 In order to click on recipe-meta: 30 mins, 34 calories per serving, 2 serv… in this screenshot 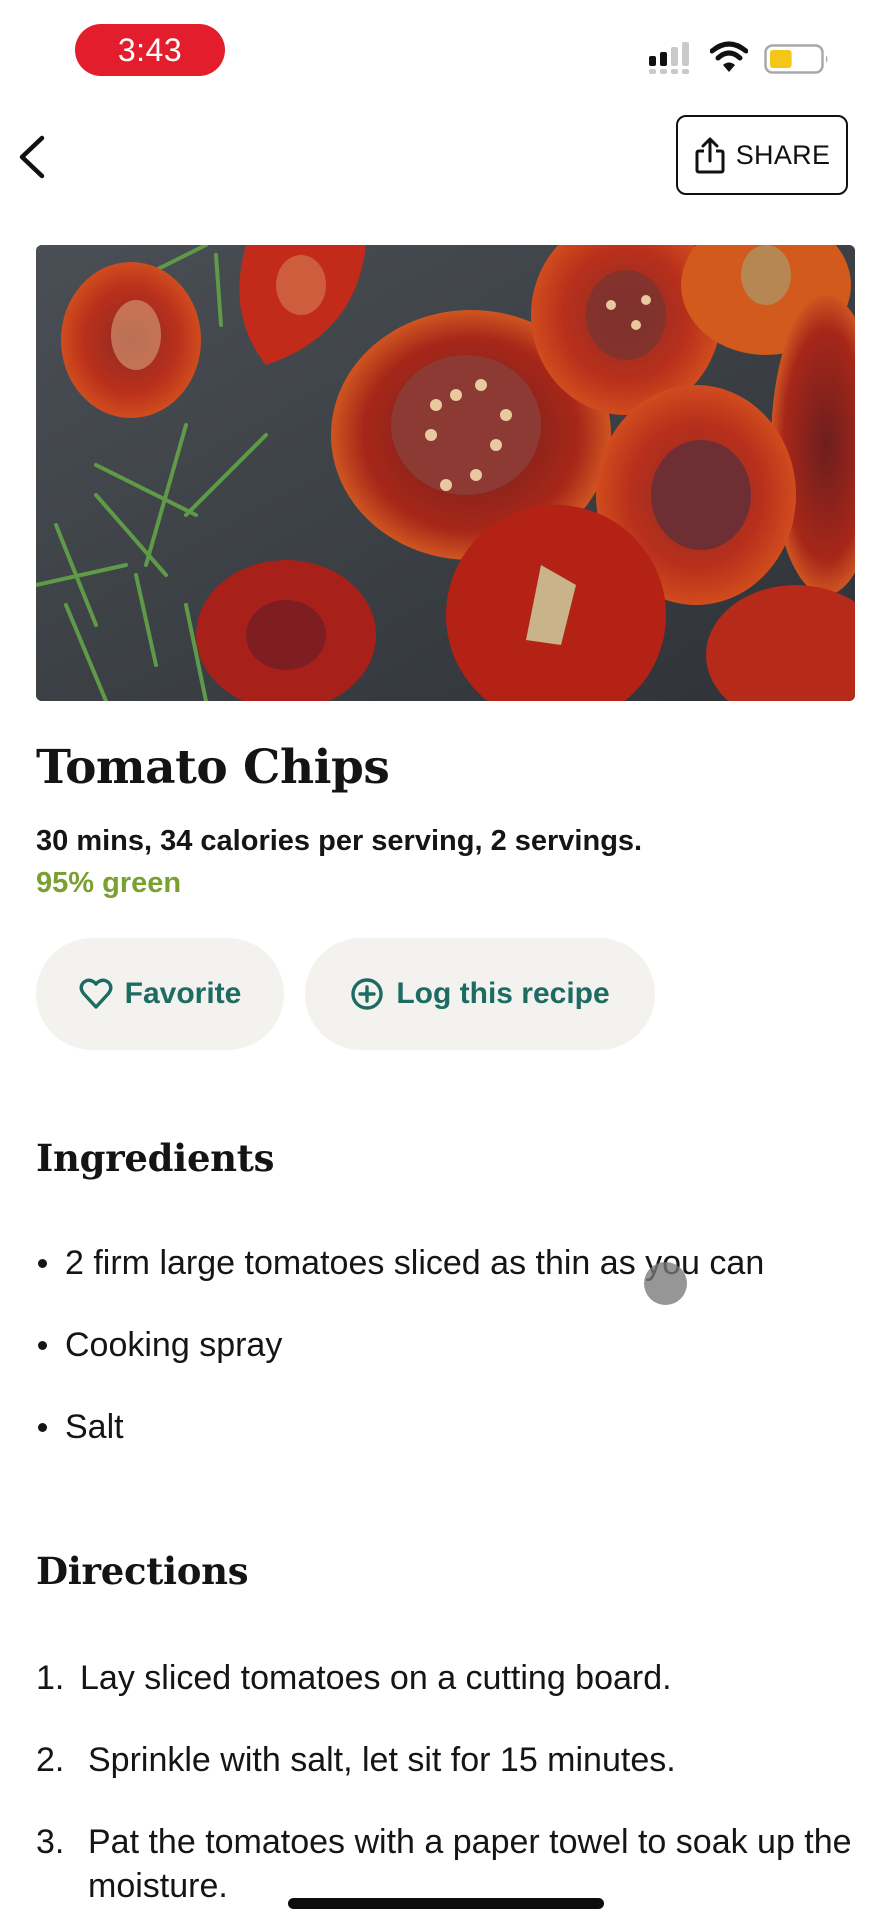, I will do `click(339, 841)`.